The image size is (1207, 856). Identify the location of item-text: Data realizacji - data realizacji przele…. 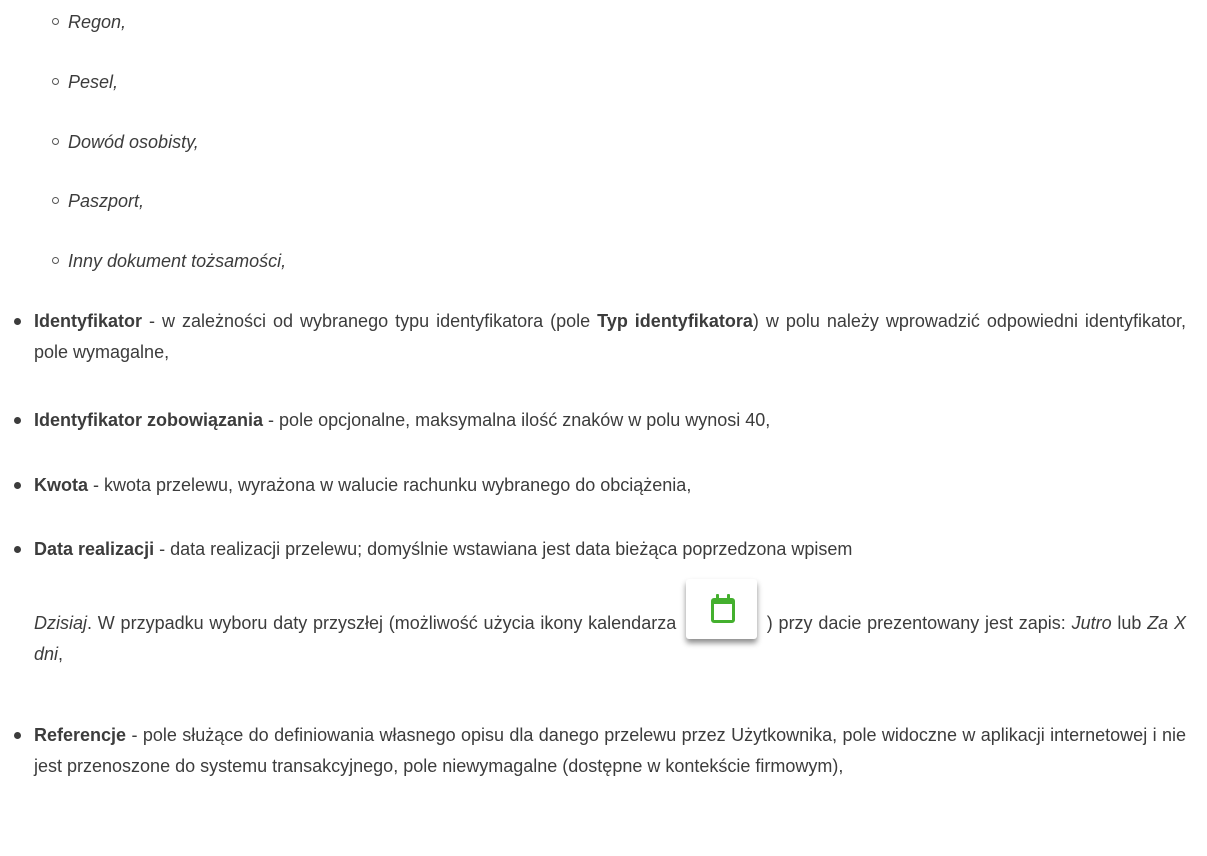
(610, 549).